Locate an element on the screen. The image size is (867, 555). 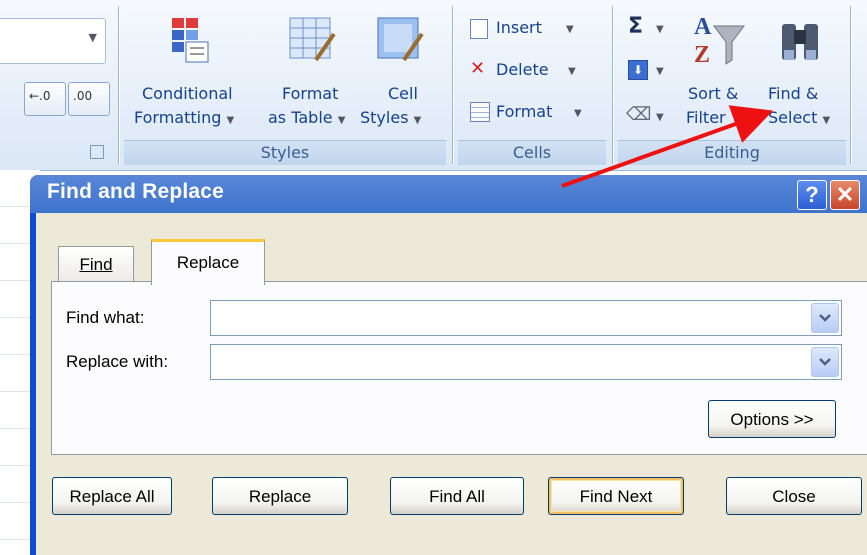
format-as-table-label-2: as Table ▼ is located at coordinates (307, 117).